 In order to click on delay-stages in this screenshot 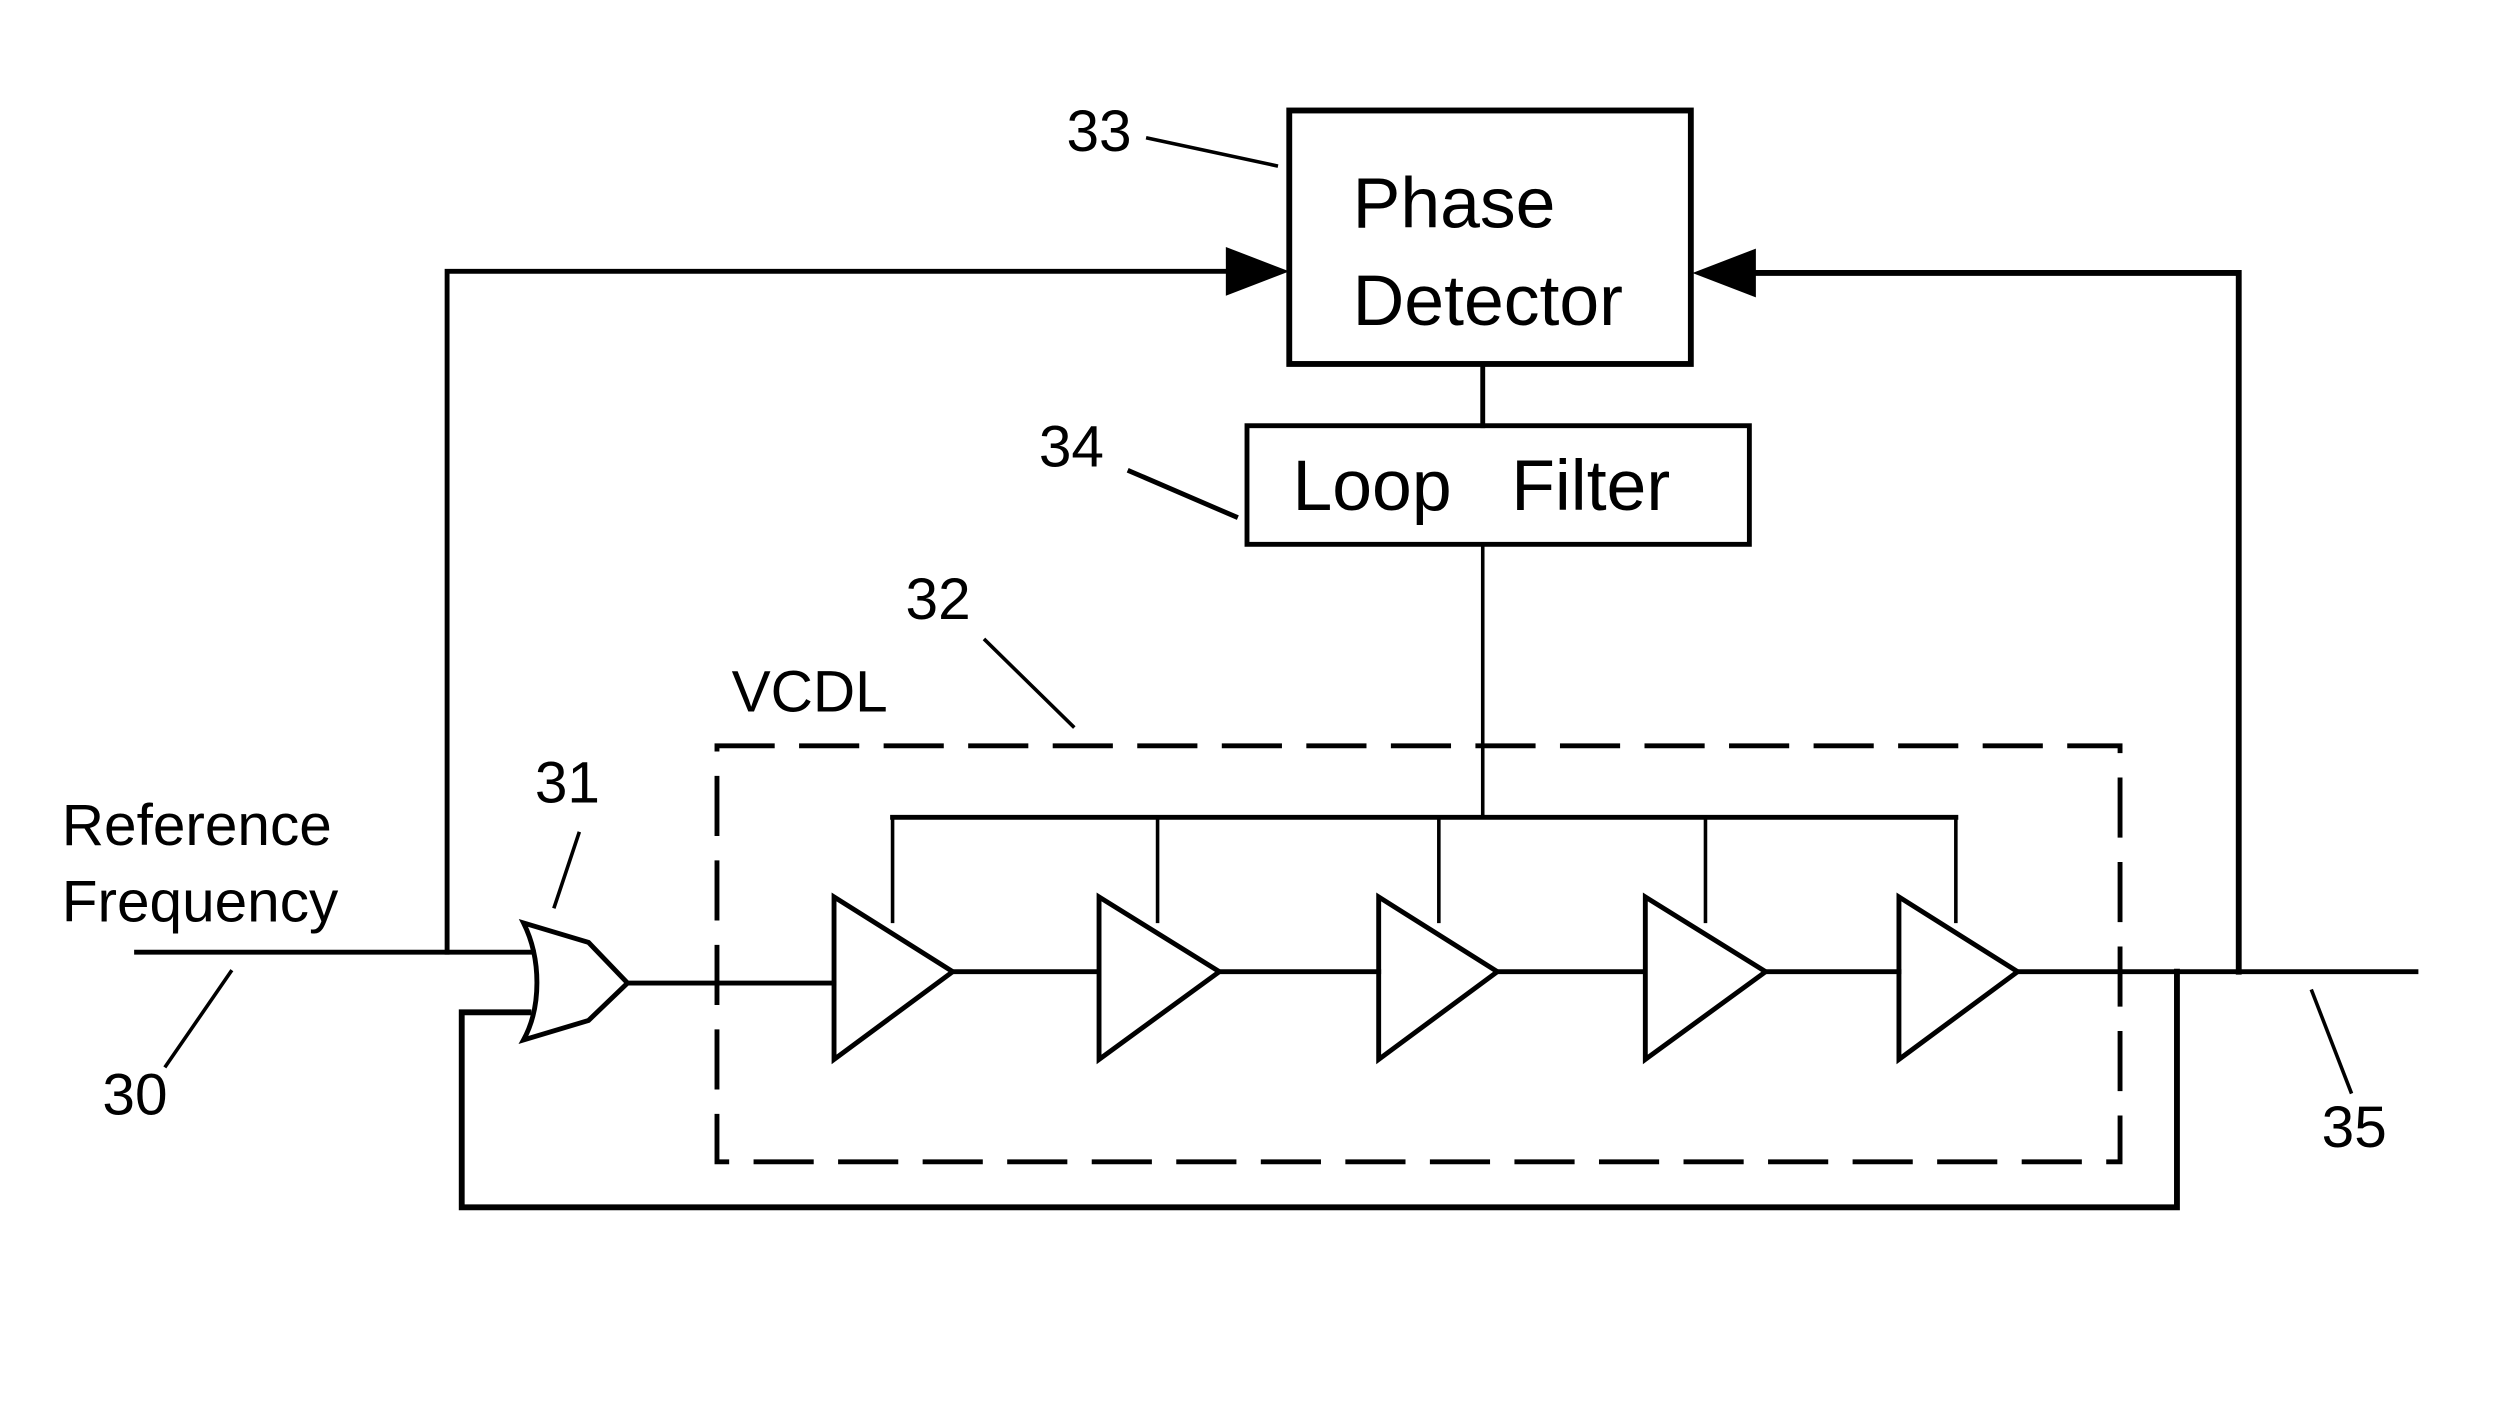, I will do `click(1426, 978)`.